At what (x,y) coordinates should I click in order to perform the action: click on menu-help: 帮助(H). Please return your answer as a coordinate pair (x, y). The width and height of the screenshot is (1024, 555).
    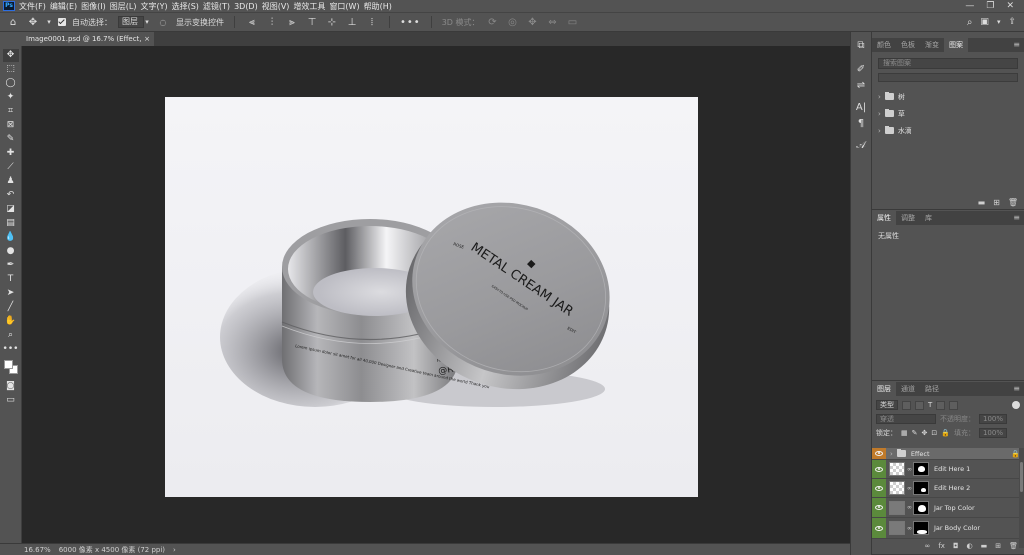
    Looking at the image, I should click on (380, 6).